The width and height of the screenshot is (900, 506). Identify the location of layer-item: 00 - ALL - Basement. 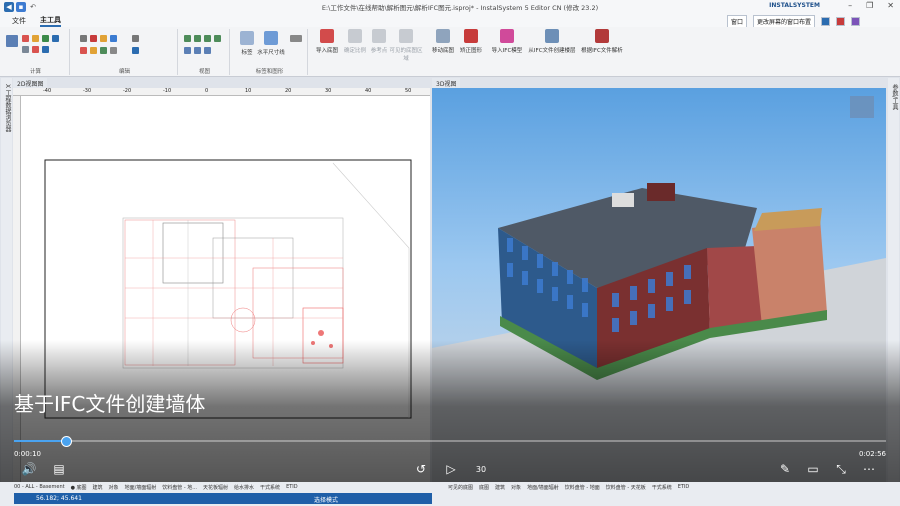
(39, 487).